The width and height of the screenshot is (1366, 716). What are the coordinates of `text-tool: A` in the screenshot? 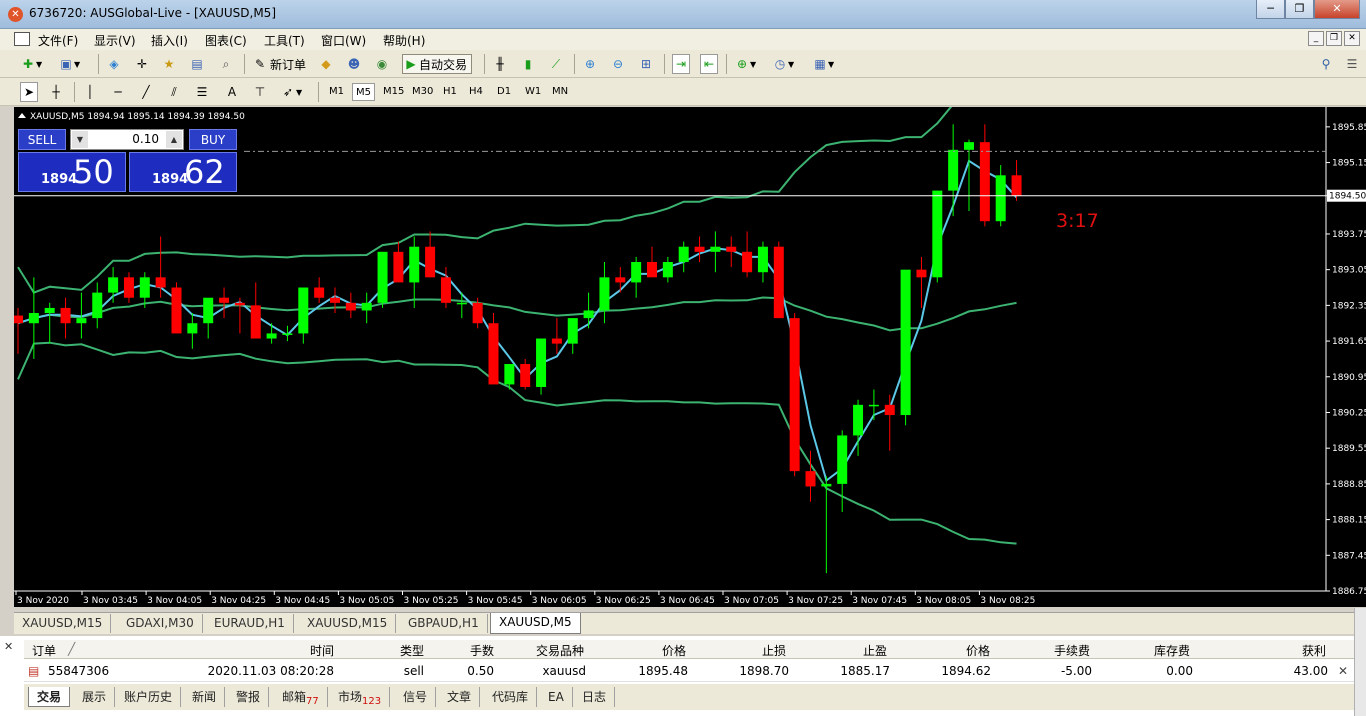 It's located at (232, 92).